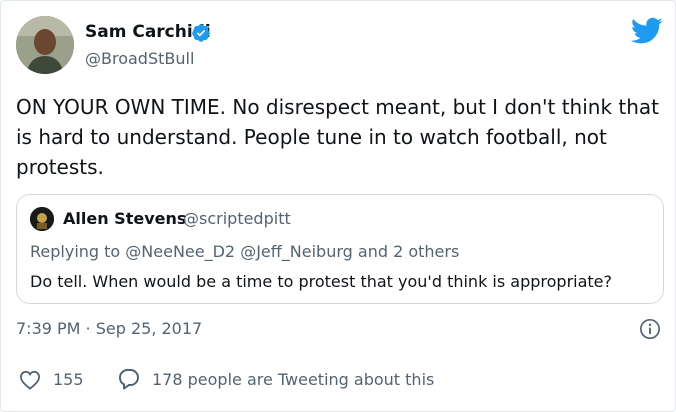  I want to click on author-avatar, so click(45, 45).